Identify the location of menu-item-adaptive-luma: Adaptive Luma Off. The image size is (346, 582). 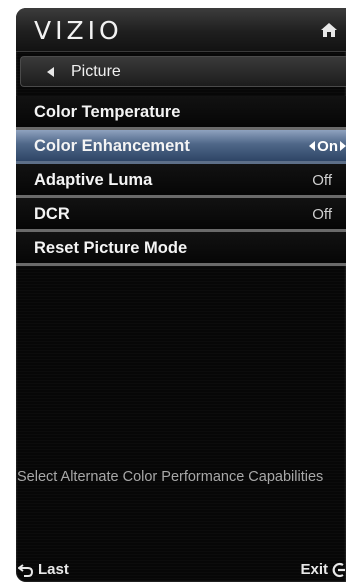
(181, 181).